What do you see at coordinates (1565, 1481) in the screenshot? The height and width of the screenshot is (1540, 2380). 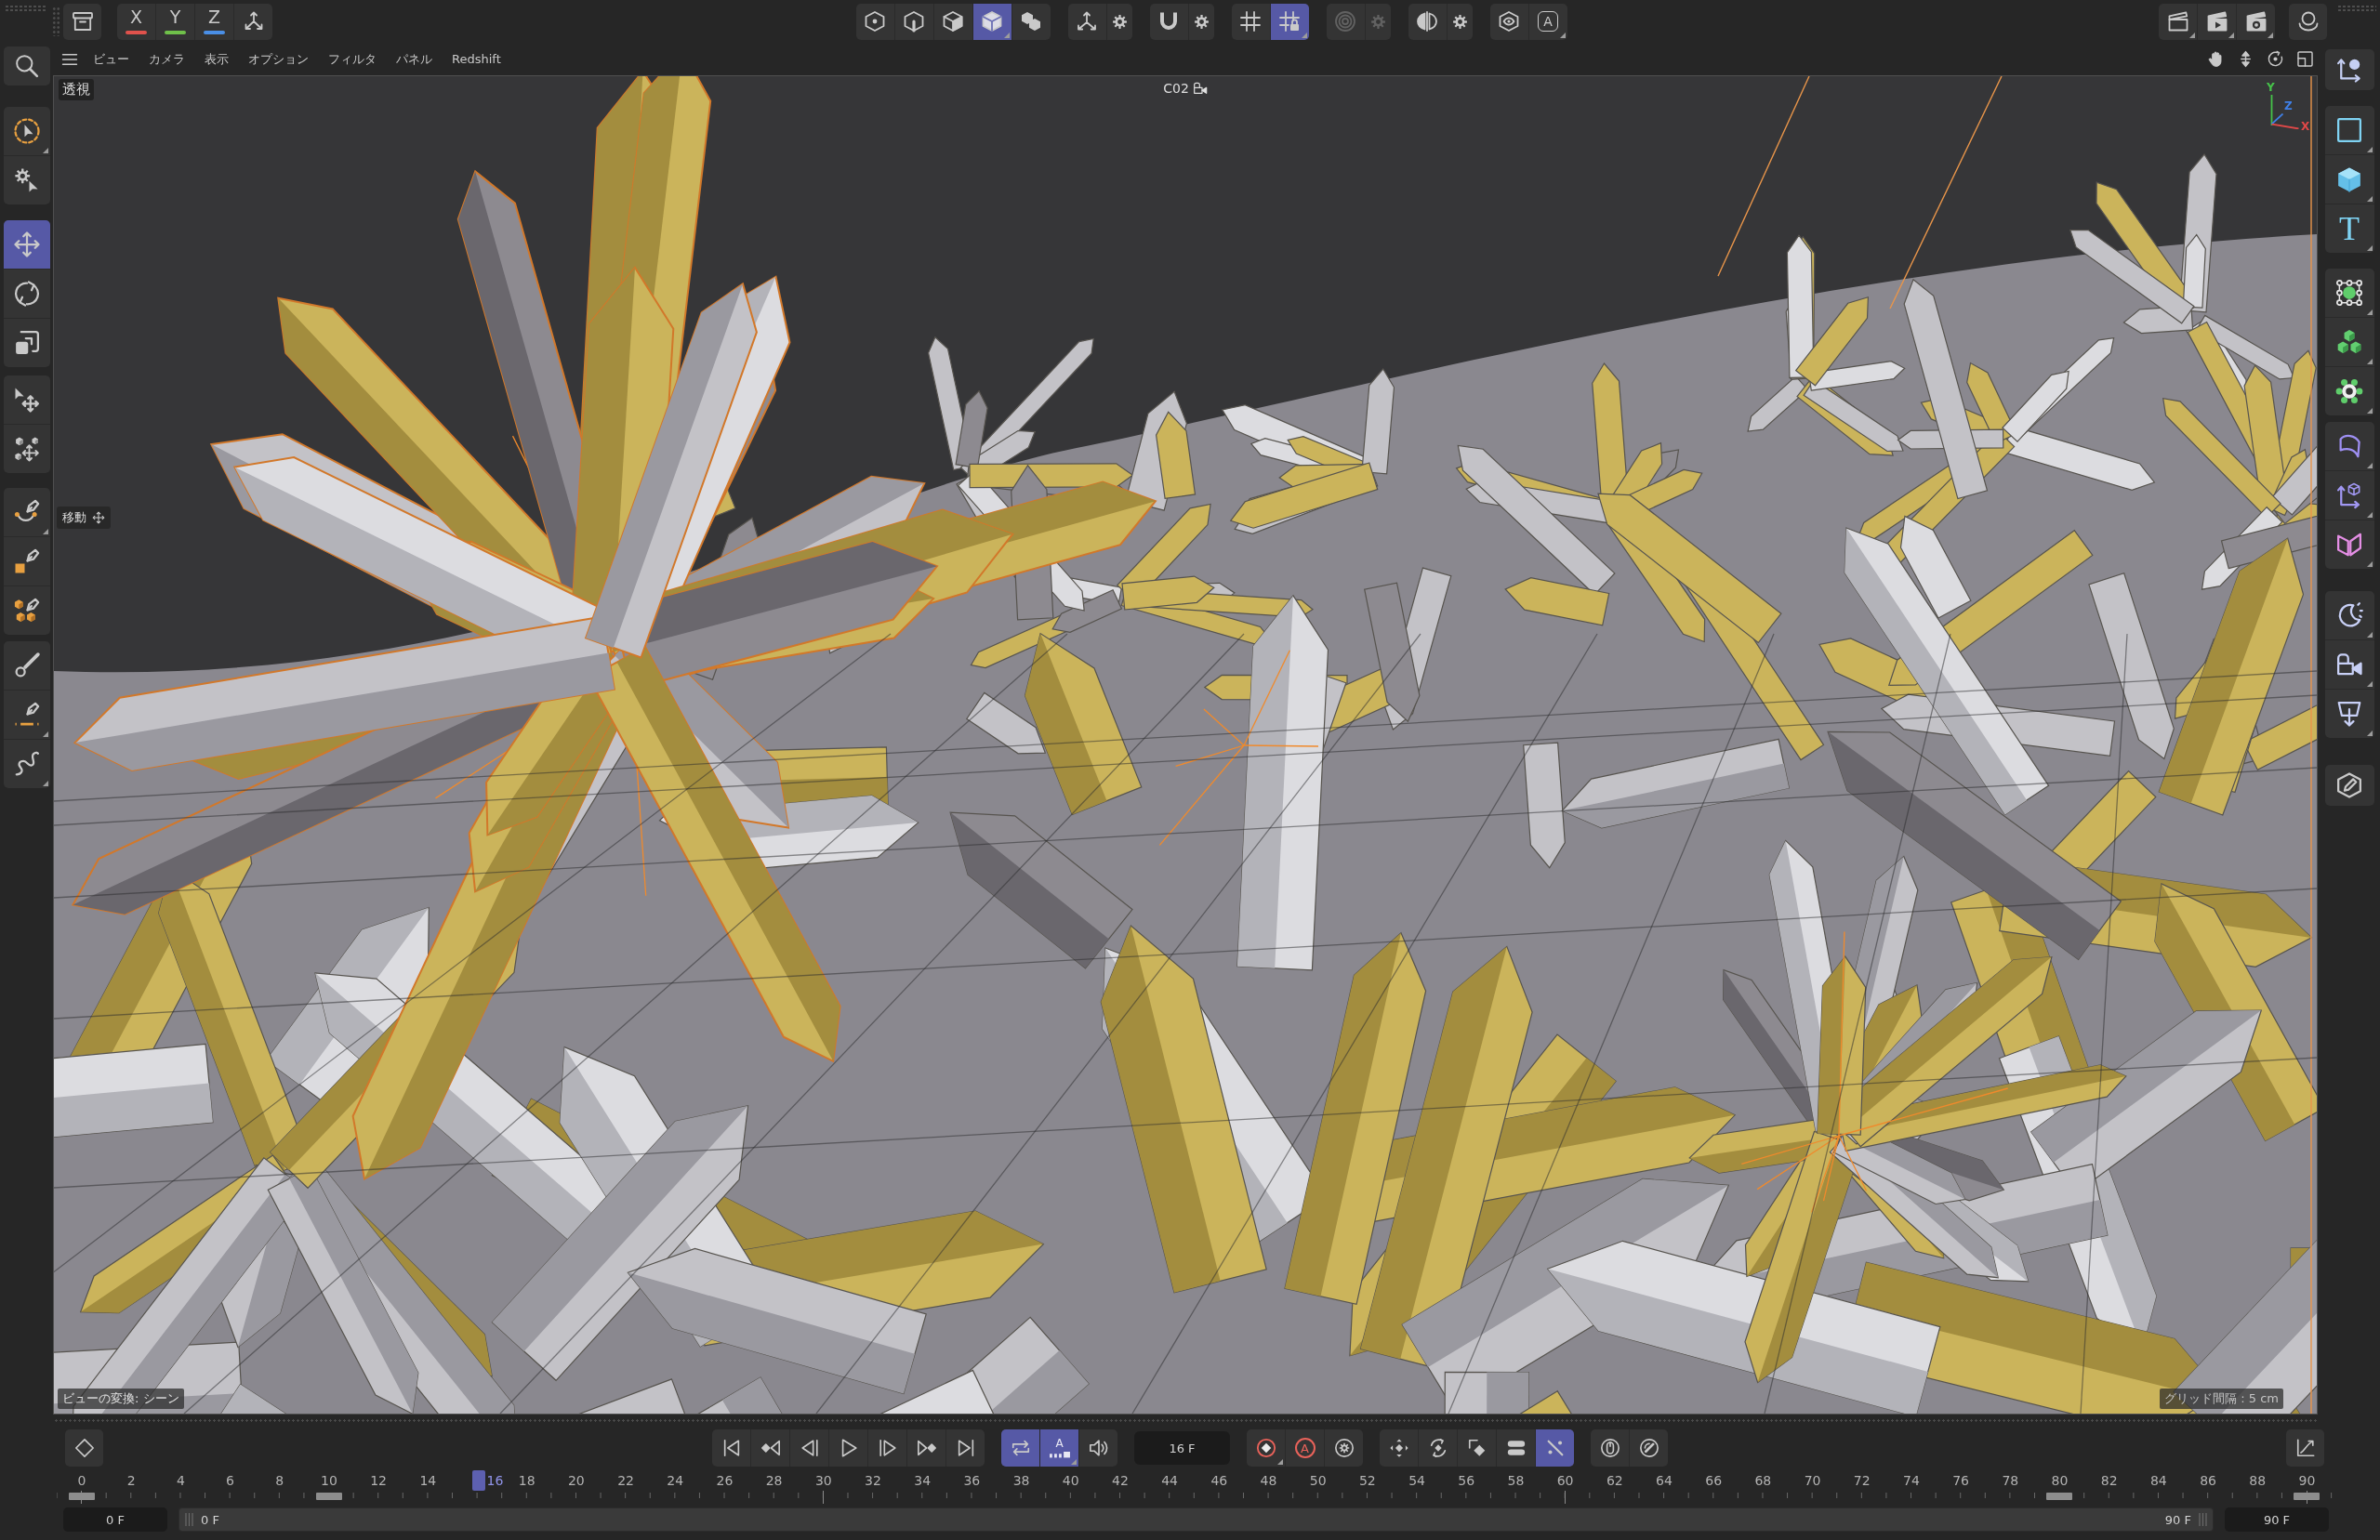 I see `frame-number: 60` at bounding box center [1565, 1481].